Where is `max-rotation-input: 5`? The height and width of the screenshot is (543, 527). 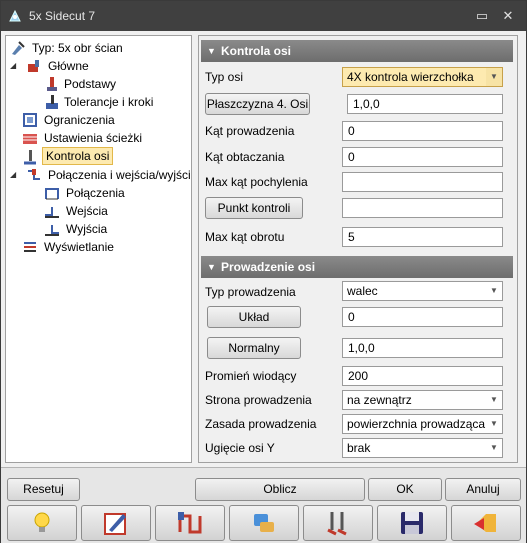 max-rotation-input: 5 is located at coordinates (422, 237).